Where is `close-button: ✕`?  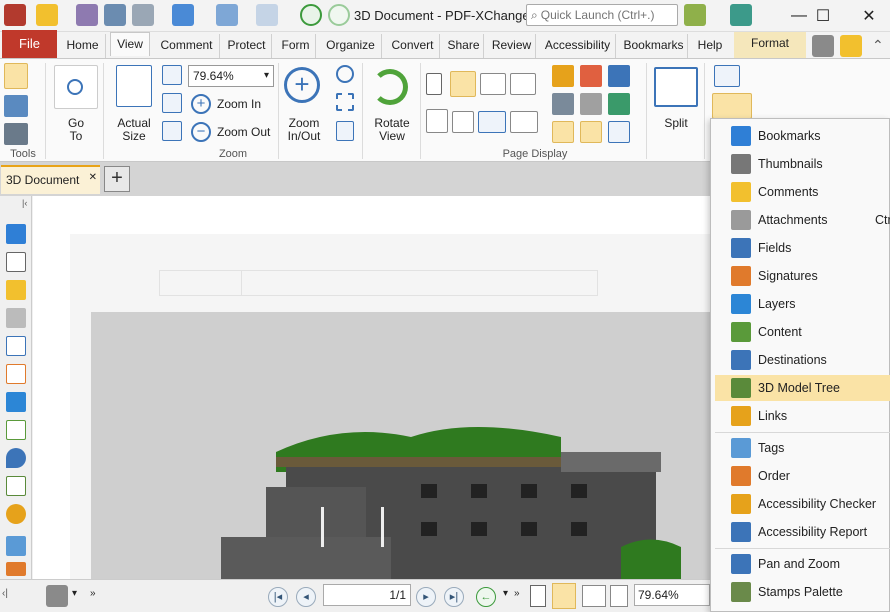 close-button: ✕ is located at coordinates (868, 16).